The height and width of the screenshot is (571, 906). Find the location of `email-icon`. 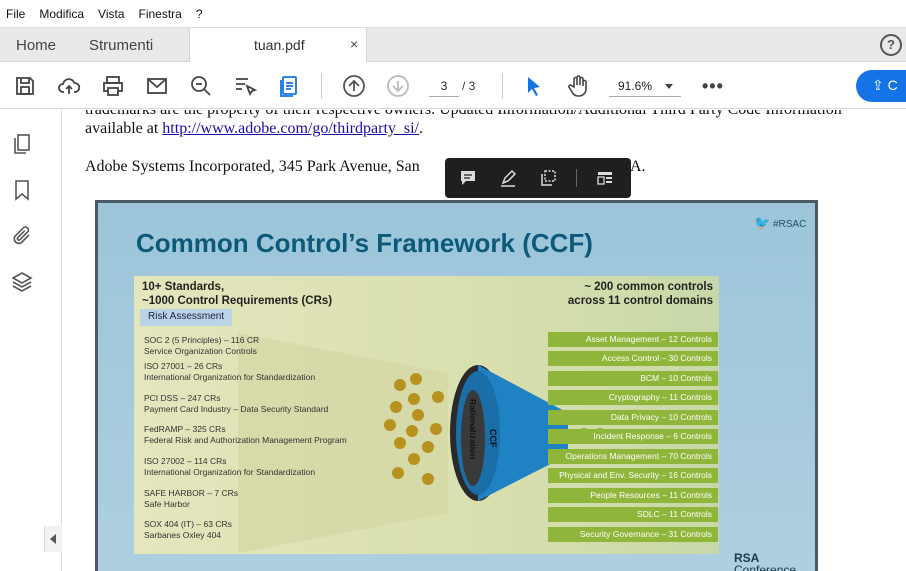

email-icon is located at coordinates (157, 86).